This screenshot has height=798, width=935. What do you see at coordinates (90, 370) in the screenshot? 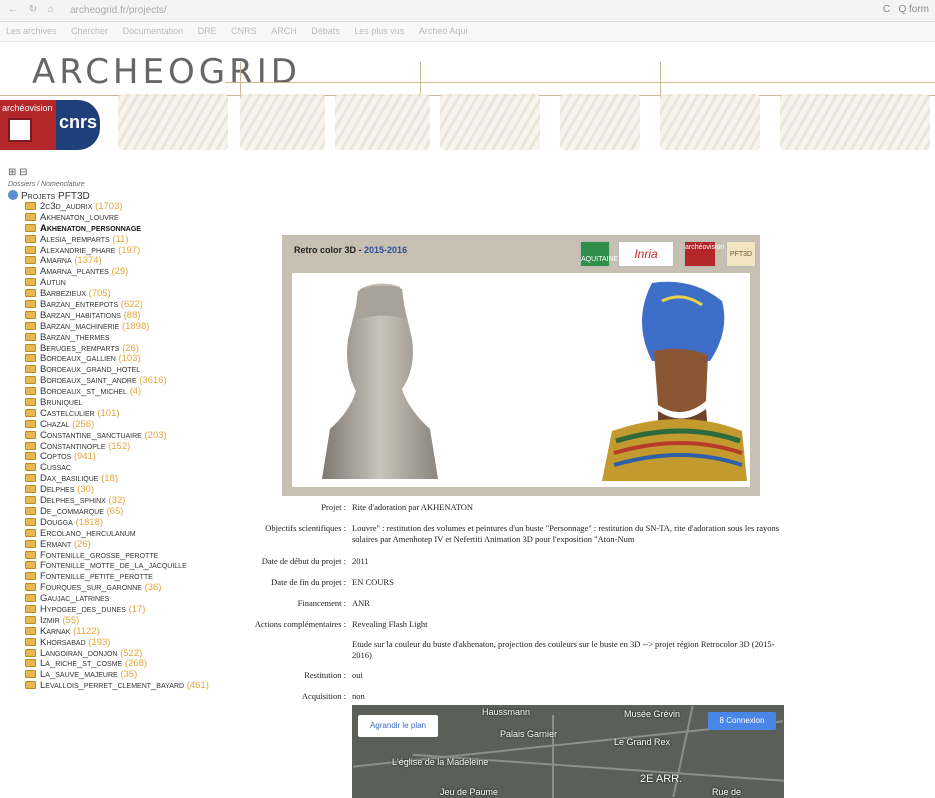
I see `tree-item-label: Bordeaux_grand_hotel` at bounding box center [90, 370].